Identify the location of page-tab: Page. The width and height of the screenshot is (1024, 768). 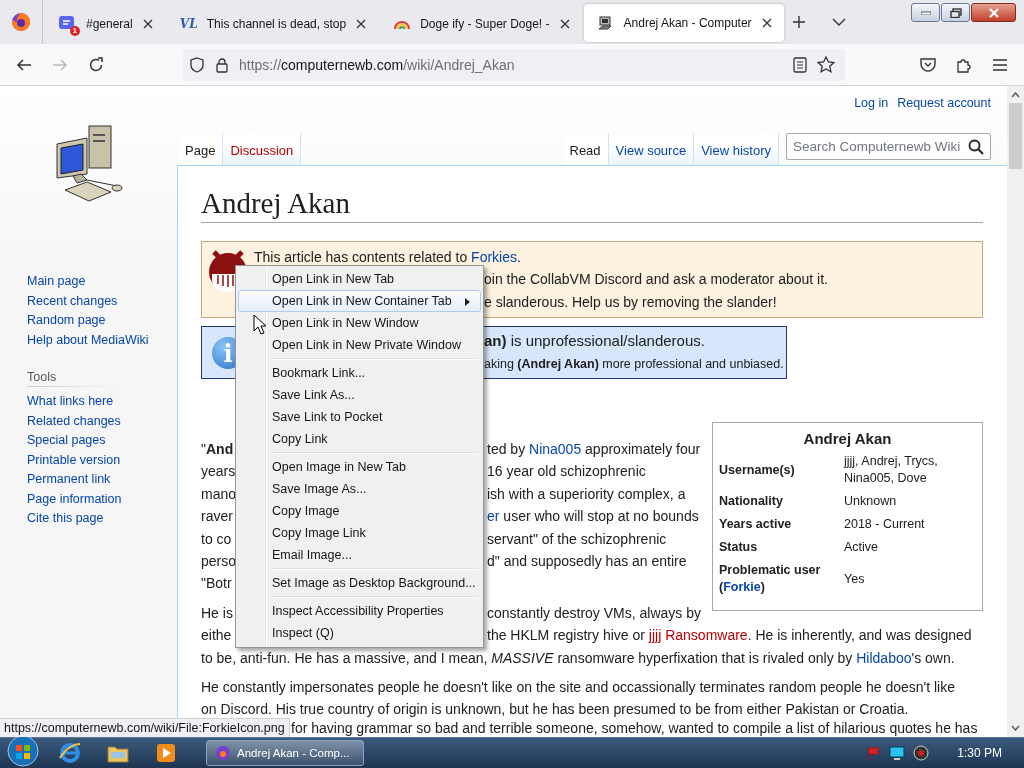
(201, 149).